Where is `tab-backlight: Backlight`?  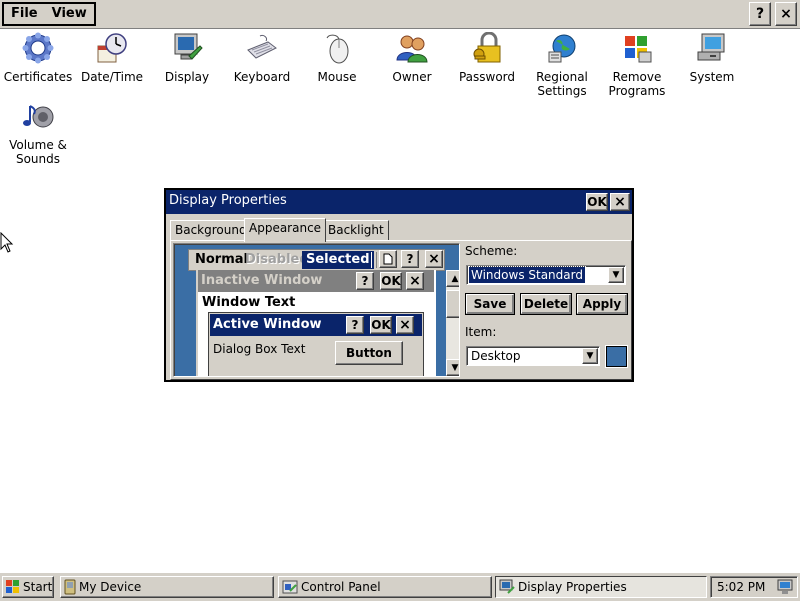 tab-backlight: Backlight is located at coordinates (356, 230).